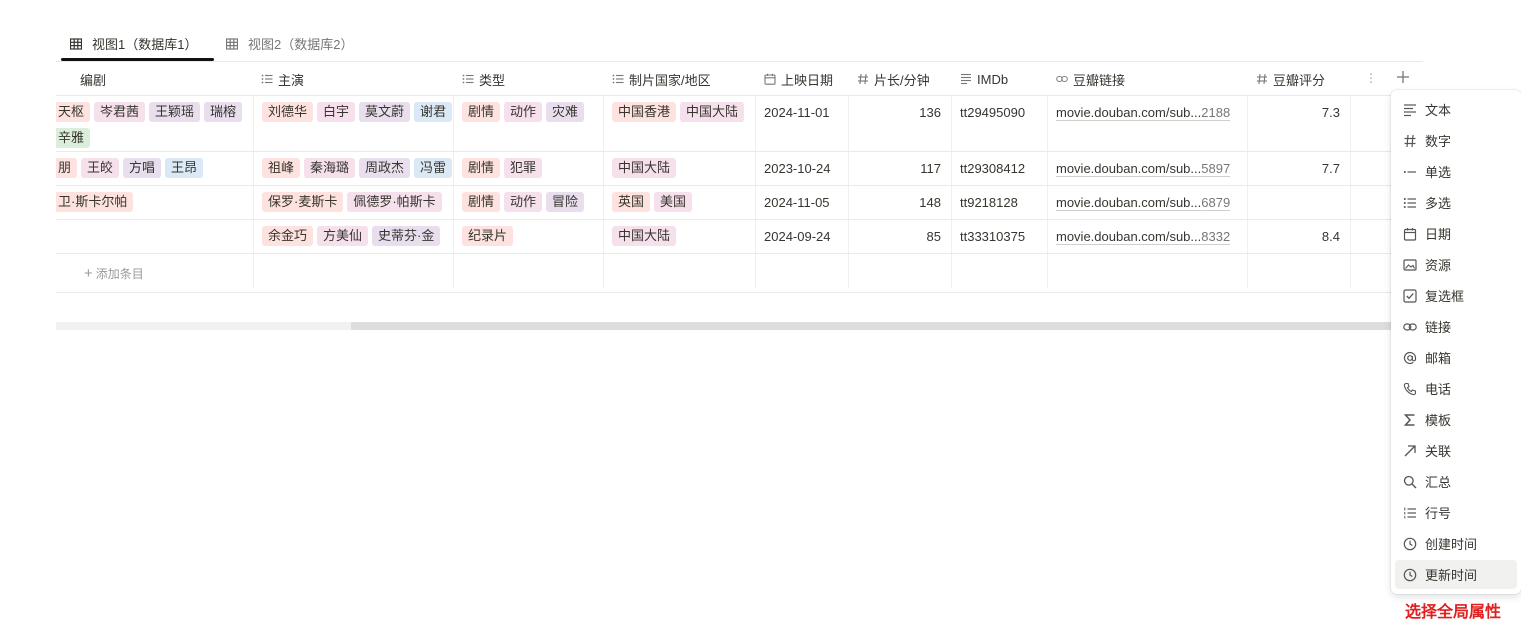 The height and width of the screenshot is (642, 1521). Describe the element at coordinates (1410, 388) in the screenshot. I see `phone-icon` at that location.